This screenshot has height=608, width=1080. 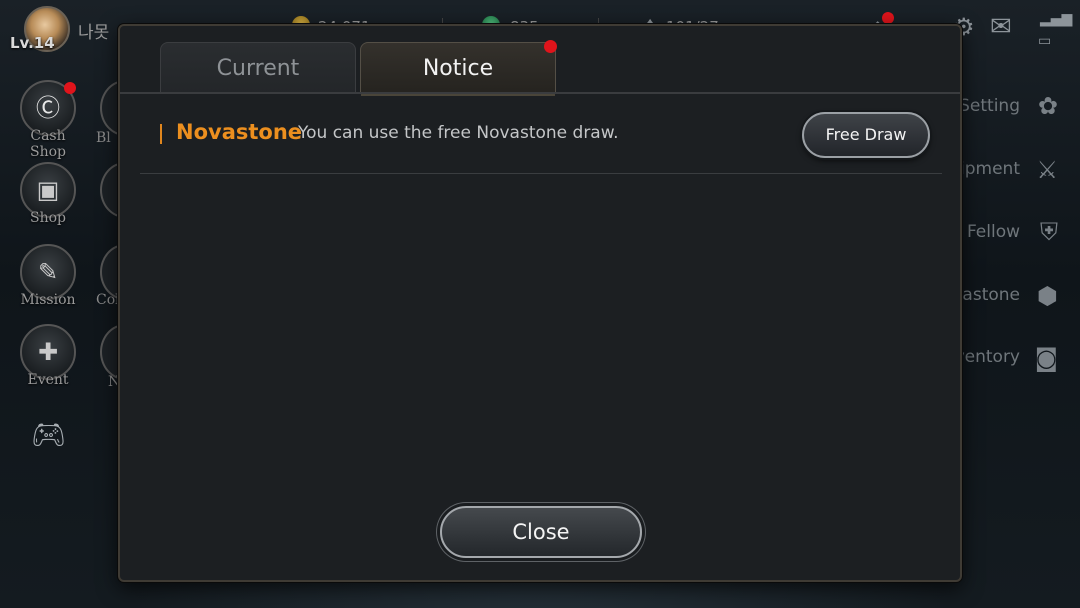 What do you see at coordinates (70, 88) in the screenshot?
I see `cash-shop-alert-dot` at bounding box center [70, 88].